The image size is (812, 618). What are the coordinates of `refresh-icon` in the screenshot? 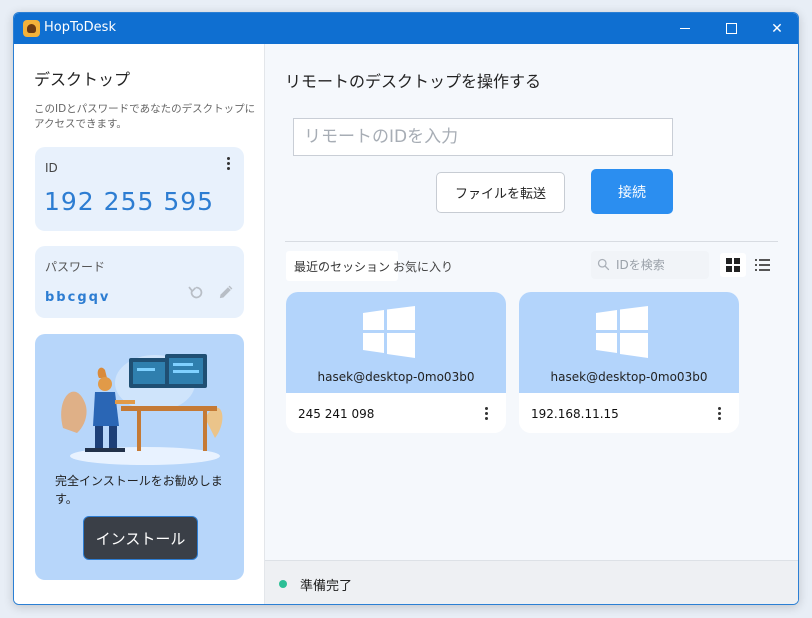 It's located at (196, 292).